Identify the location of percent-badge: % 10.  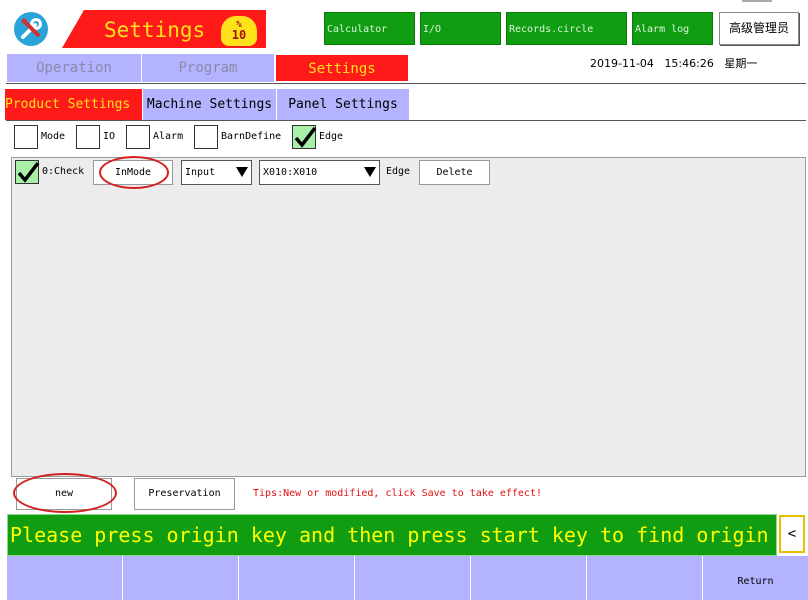
(239, 31).